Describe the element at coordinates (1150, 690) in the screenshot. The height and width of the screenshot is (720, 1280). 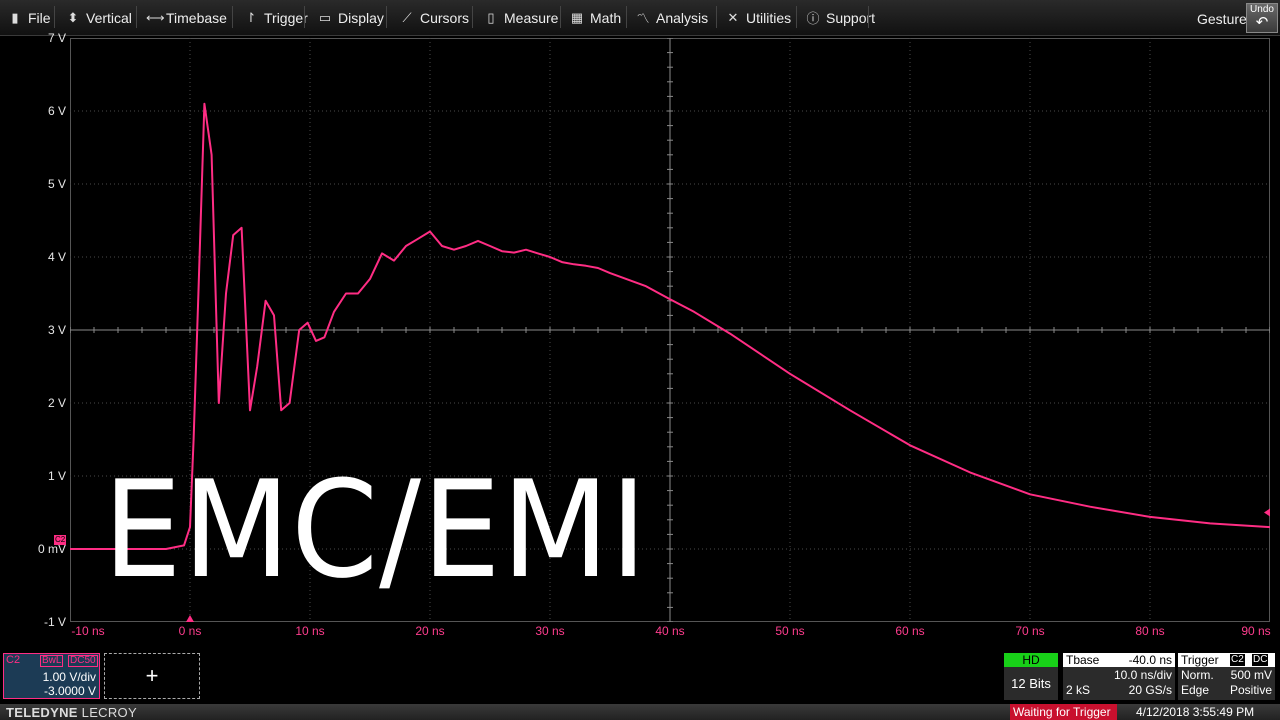
I see `sample-rate: 20 GS/s` at that location.